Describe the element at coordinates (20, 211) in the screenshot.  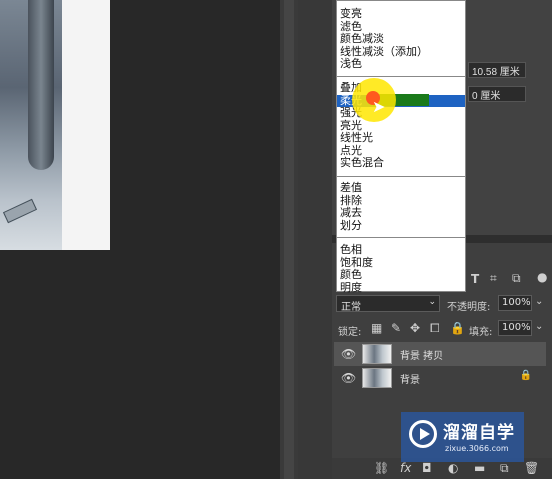
I see `photo-strap` at that location.